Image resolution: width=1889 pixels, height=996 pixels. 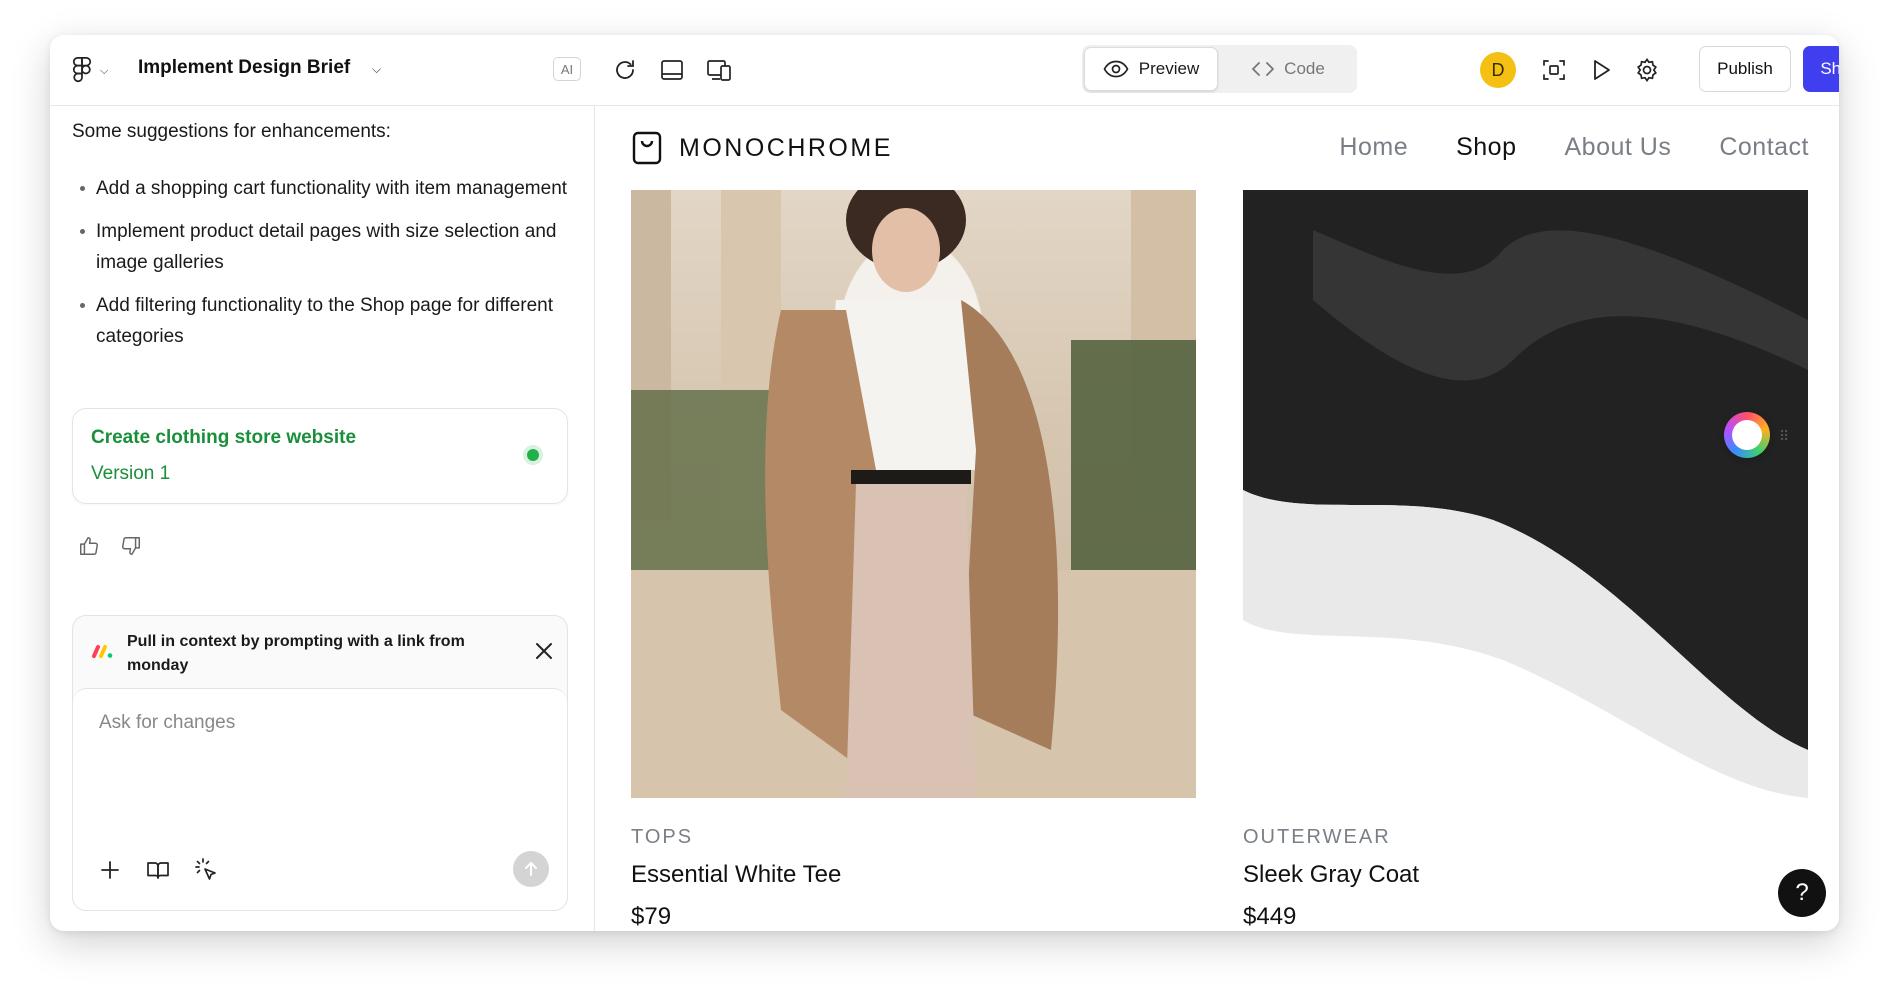 What do you see at coordinates (1219, 69) in the screenshot?
I see `view-mode-toggle: Preview Code` at bounding box center [1219, 69].